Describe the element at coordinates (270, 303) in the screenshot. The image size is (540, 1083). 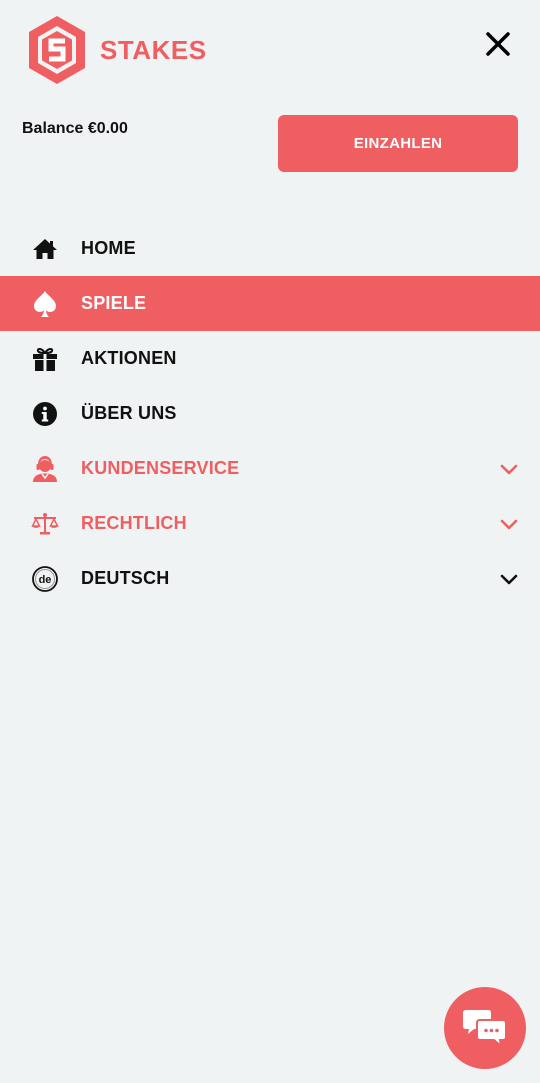
I see `menu-item-spiele: SPIELE` at that location.